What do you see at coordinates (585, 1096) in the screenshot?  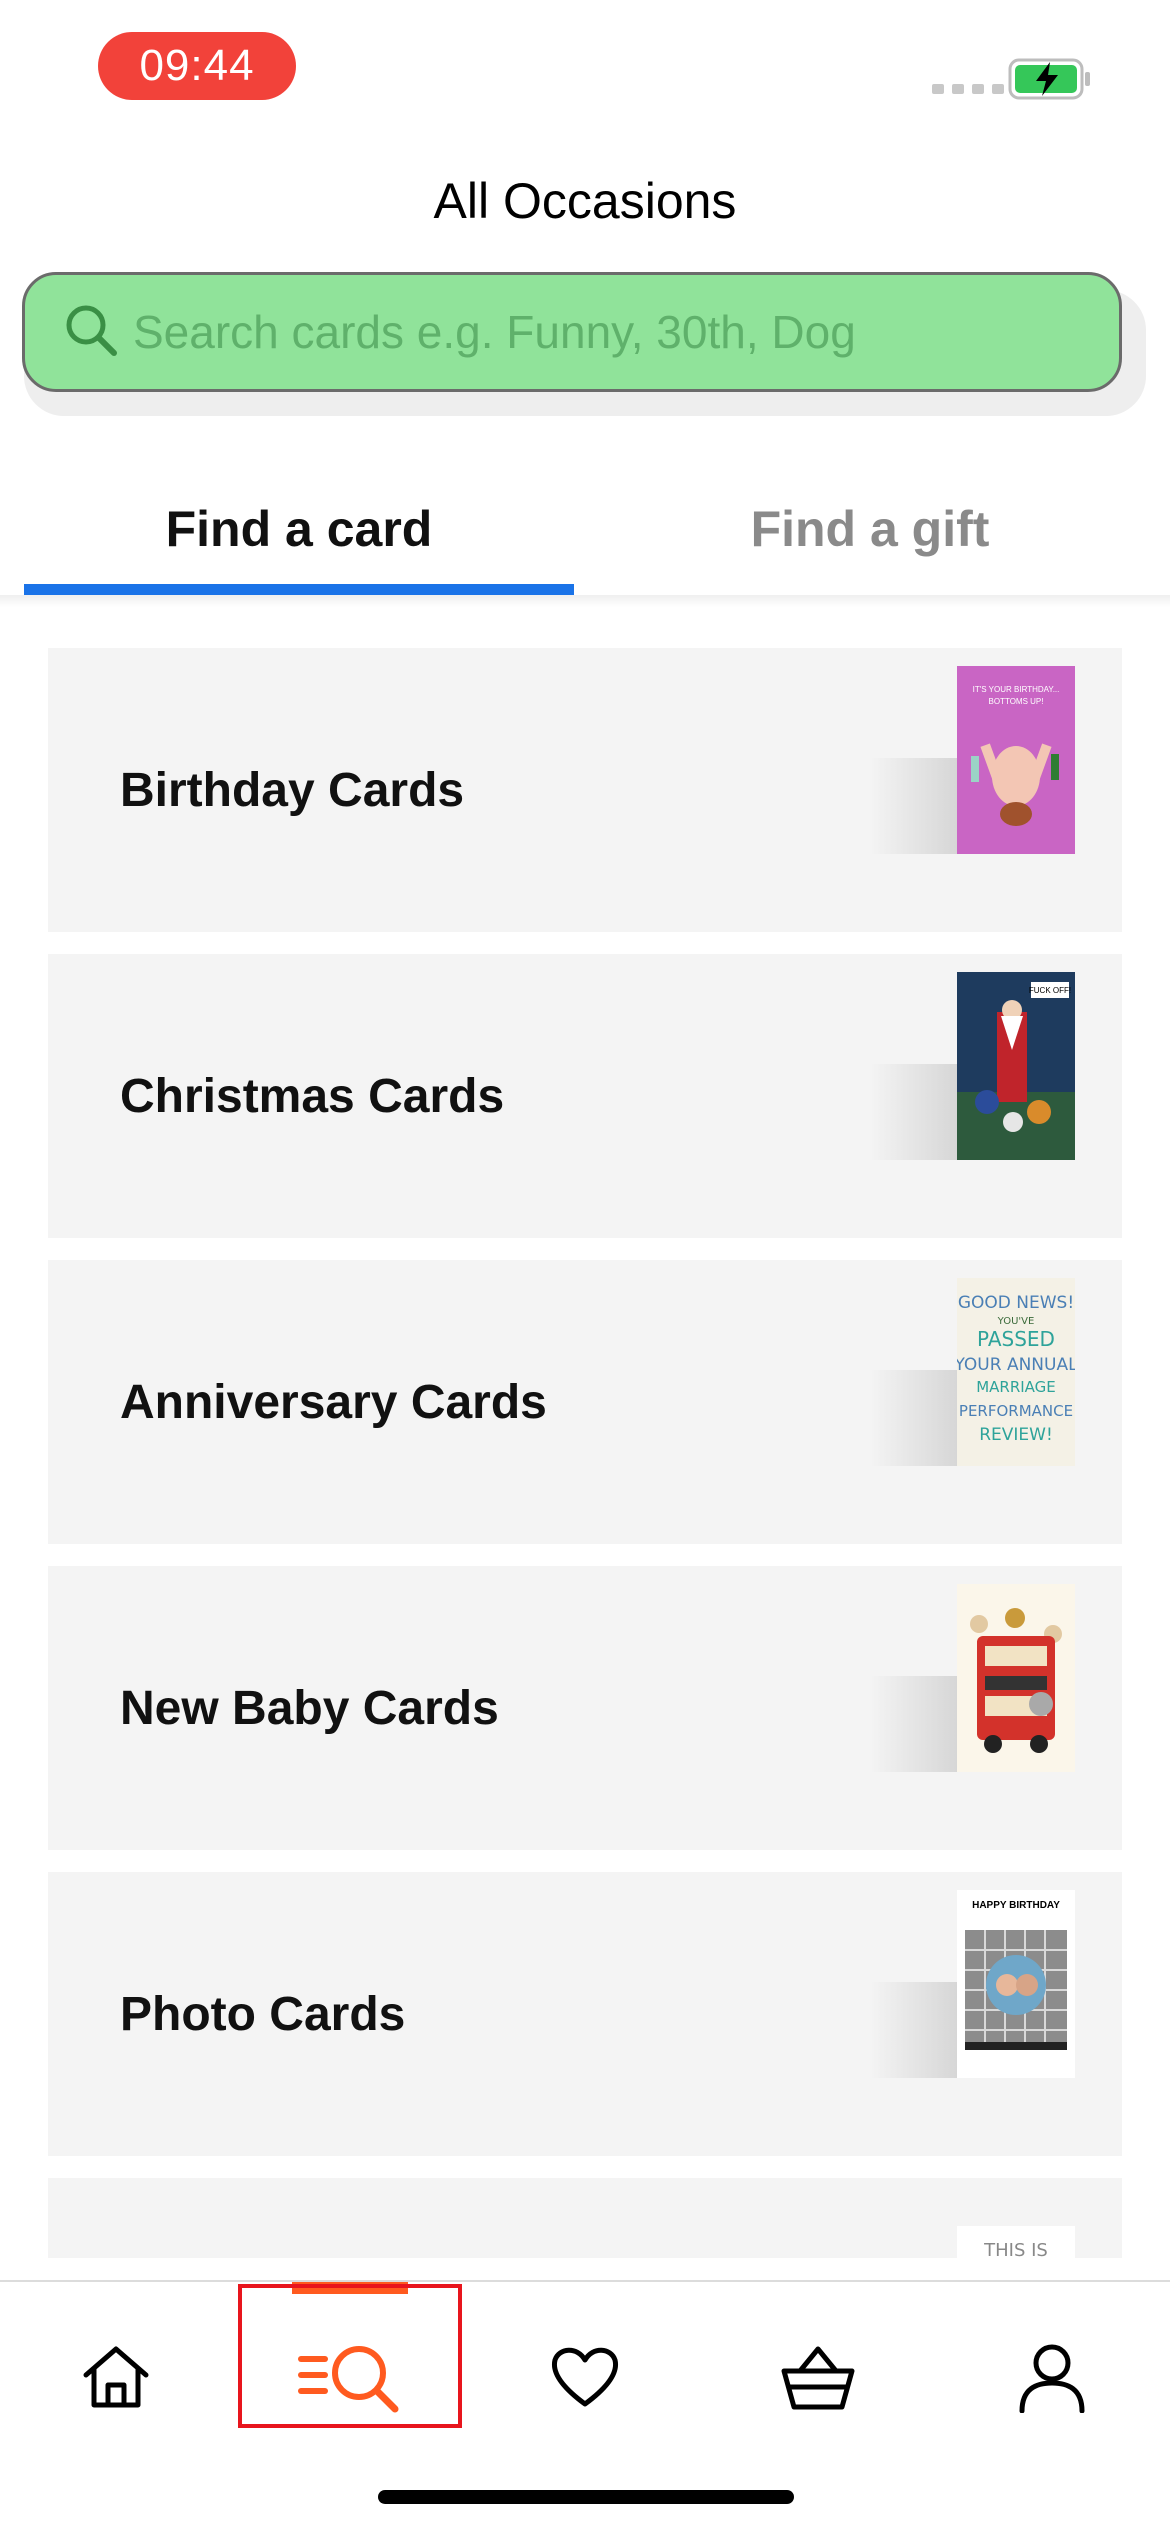 I see `category-christmas-cards: Christmas Cards FUCK OFF!` at bounding box center [585, 1096].